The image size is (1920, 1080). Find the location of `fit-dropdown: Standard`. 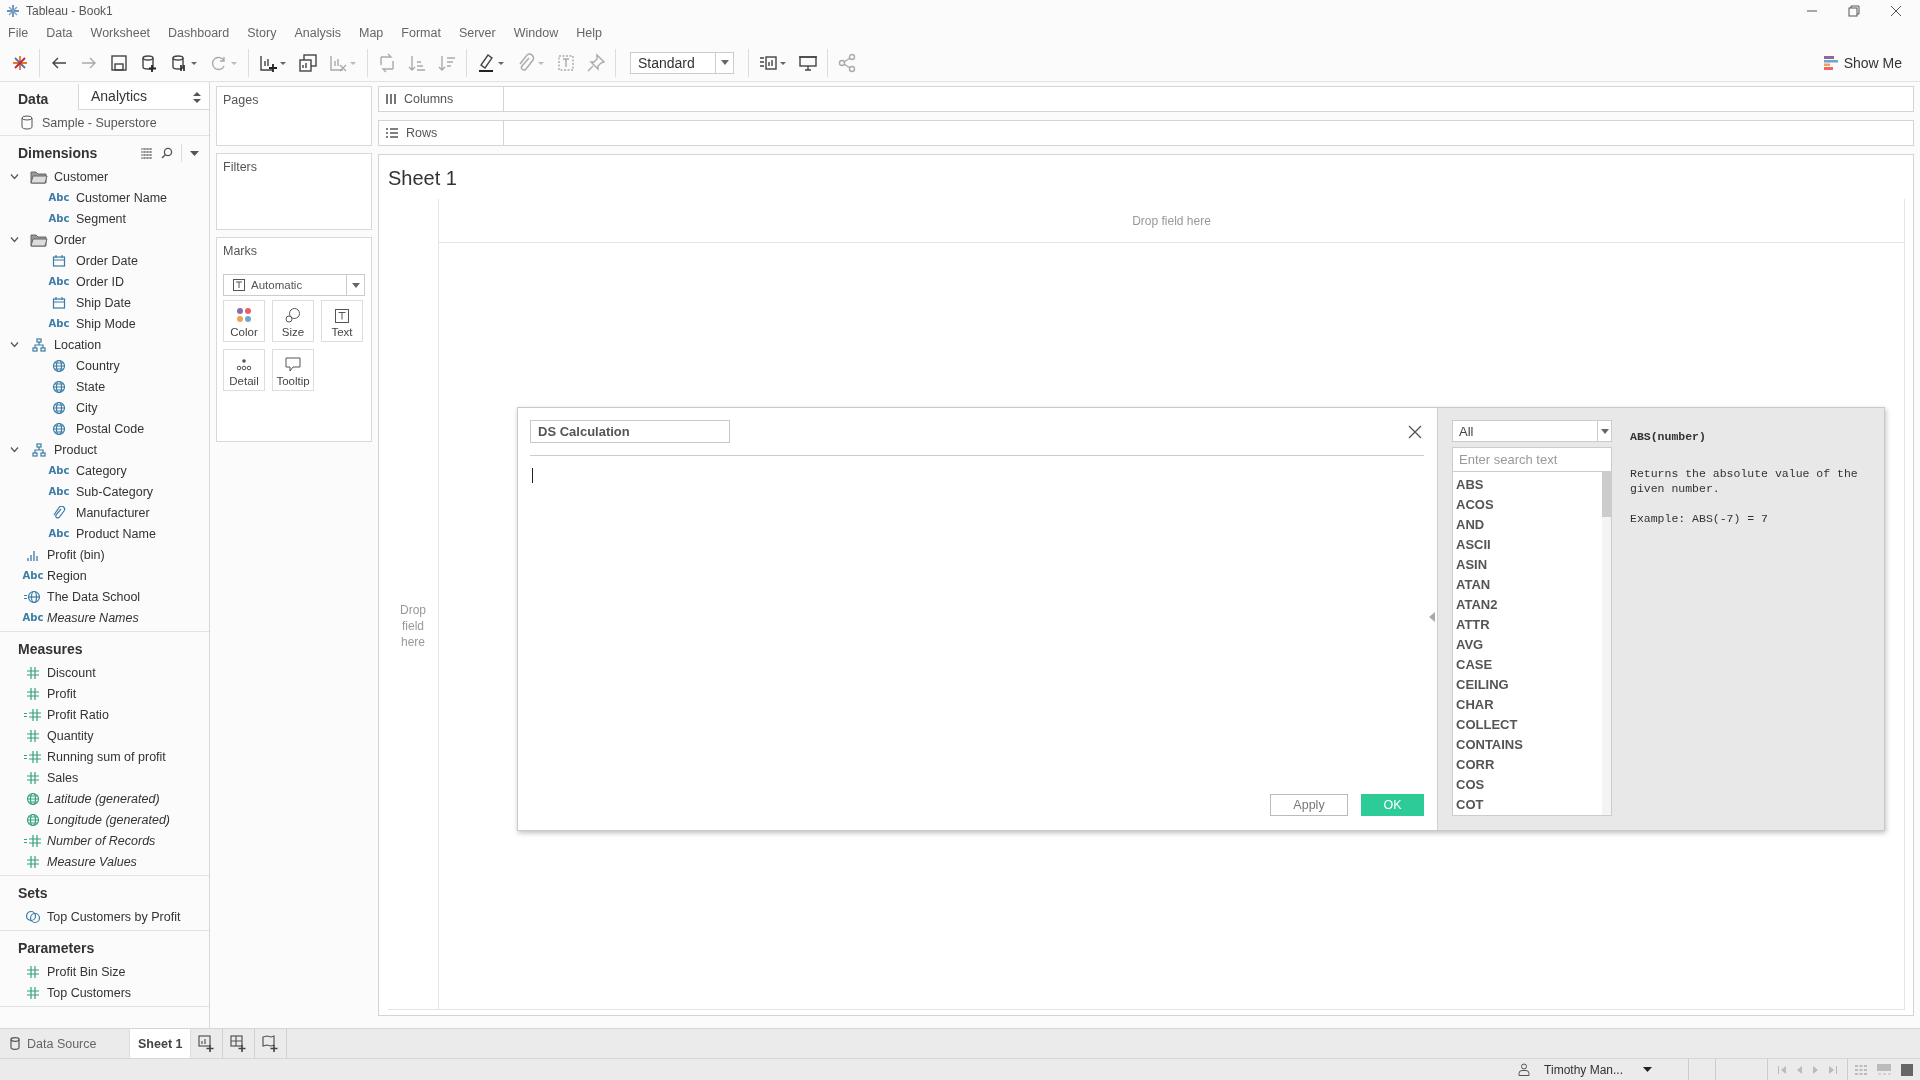

fit-dropdown: Standard is located at coordinates (682, 62).